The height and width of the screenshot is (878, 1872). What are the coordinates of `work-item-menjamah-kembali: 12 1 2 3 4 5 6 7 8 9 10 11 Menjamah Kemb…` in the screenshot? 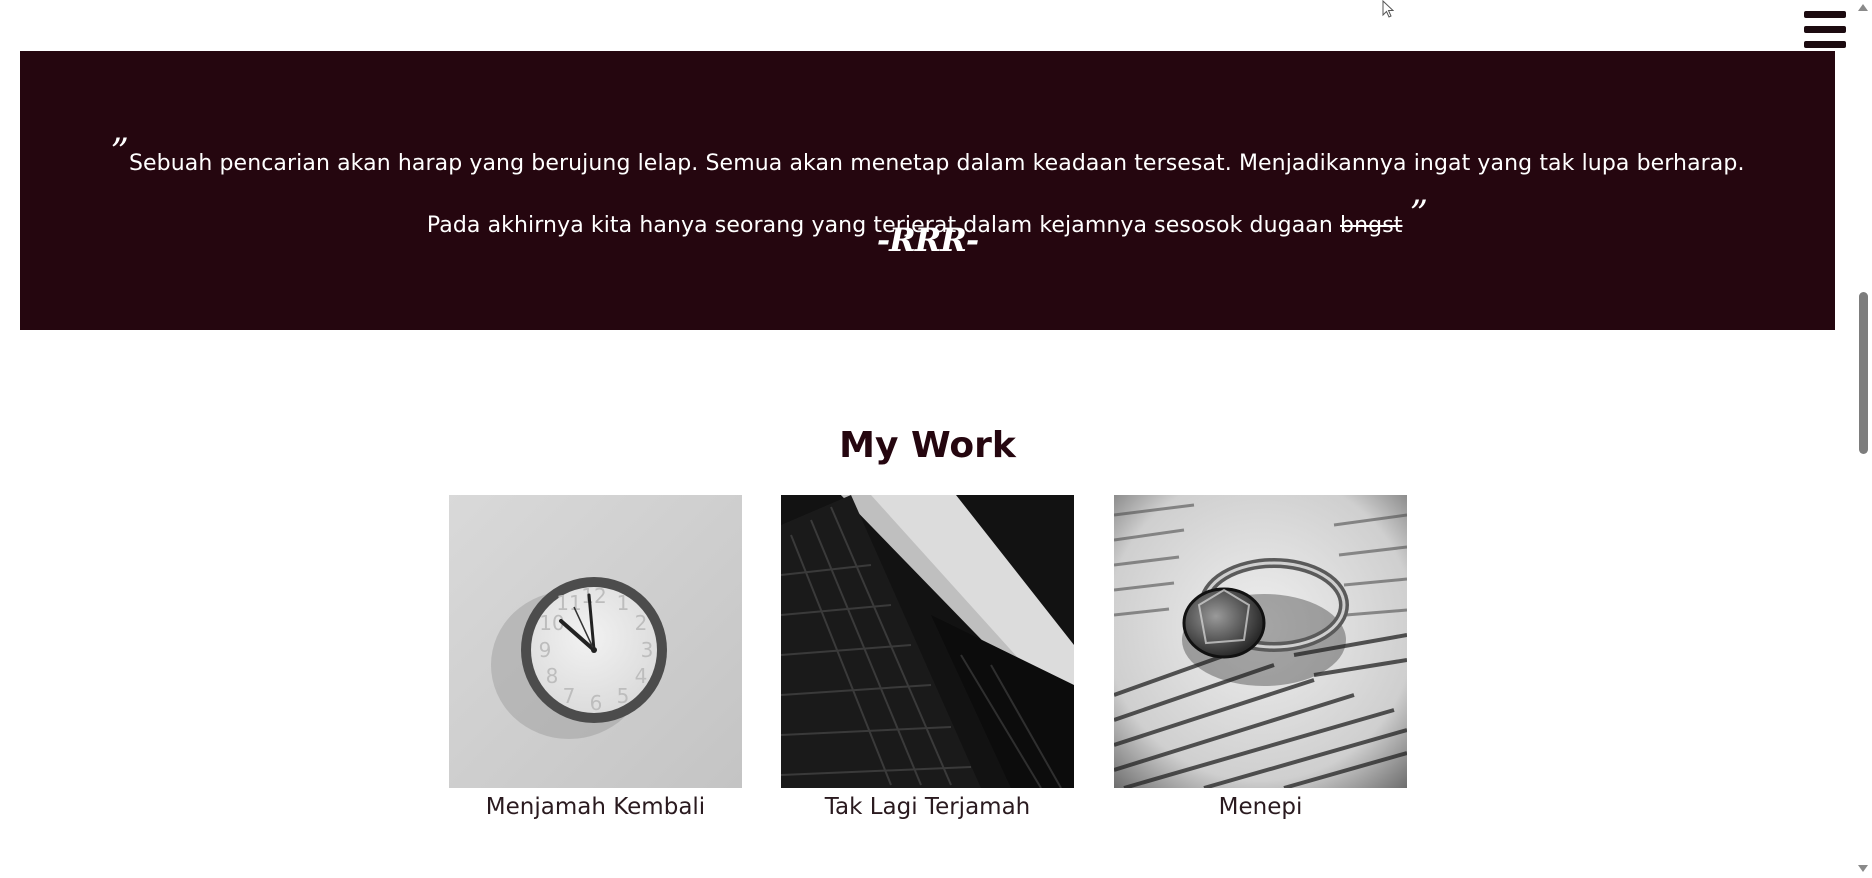 It's located at (595, 657).